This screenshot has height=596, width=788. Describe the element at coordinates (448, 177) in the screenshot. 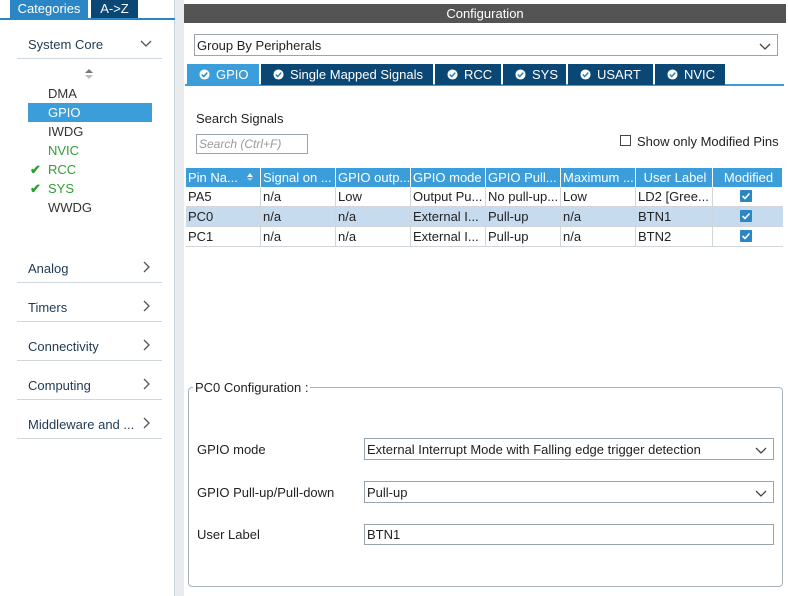

I see `column-header: GPIO mode` at that location.